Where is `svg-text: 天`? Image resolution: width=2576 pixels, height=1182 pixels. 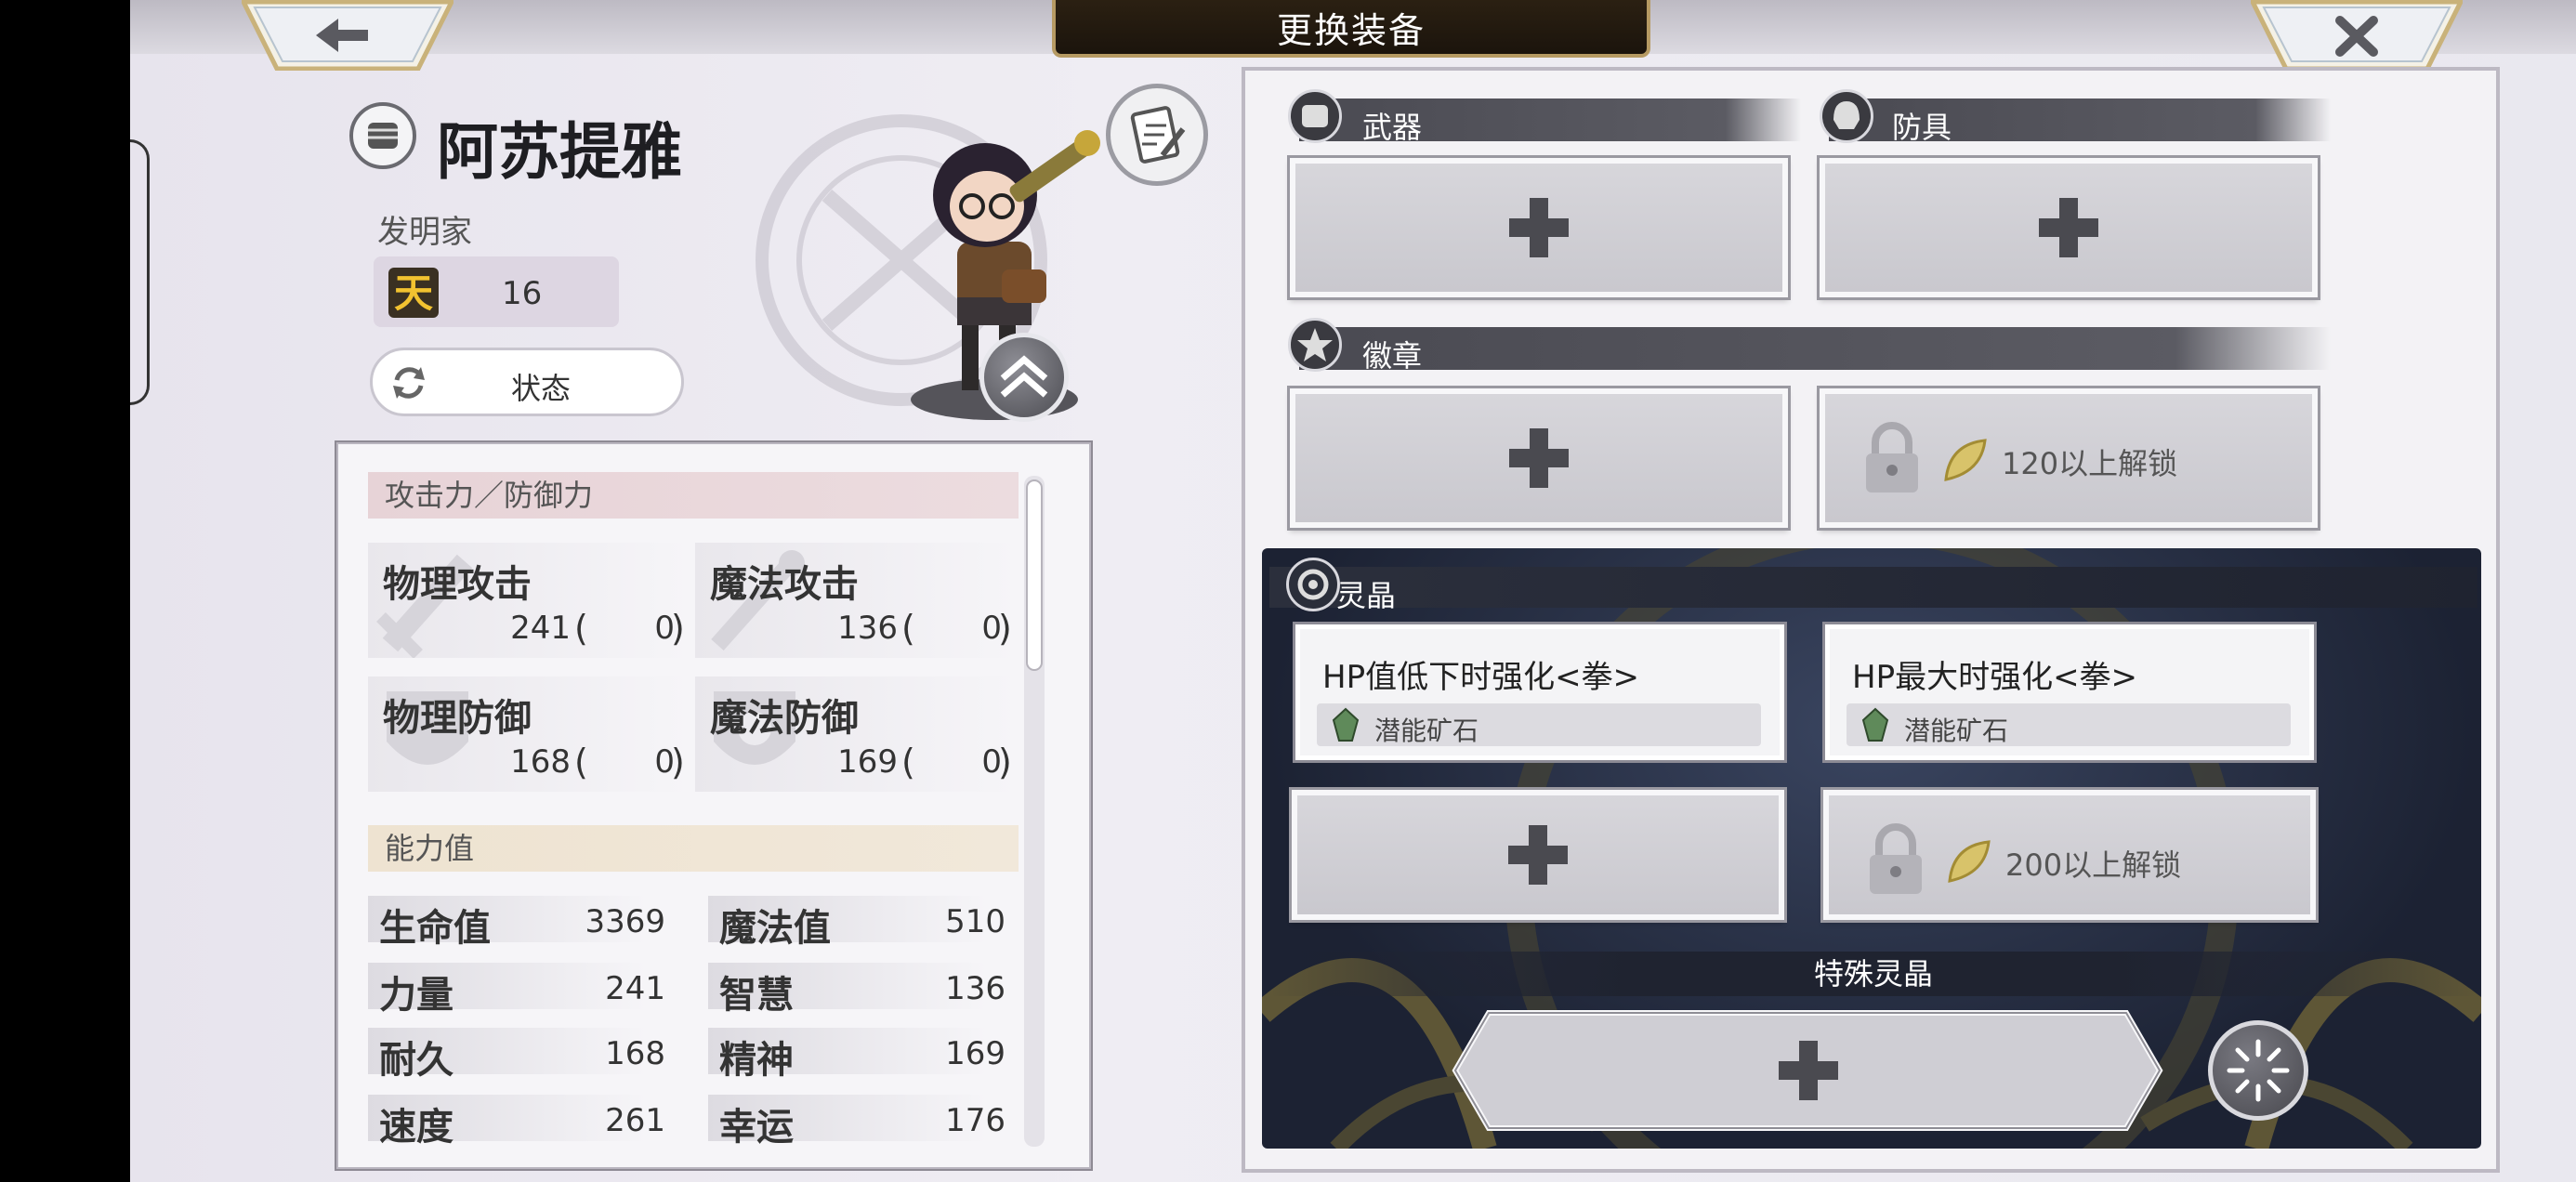
svg-text: 天 is located at coordinates (413, 293).